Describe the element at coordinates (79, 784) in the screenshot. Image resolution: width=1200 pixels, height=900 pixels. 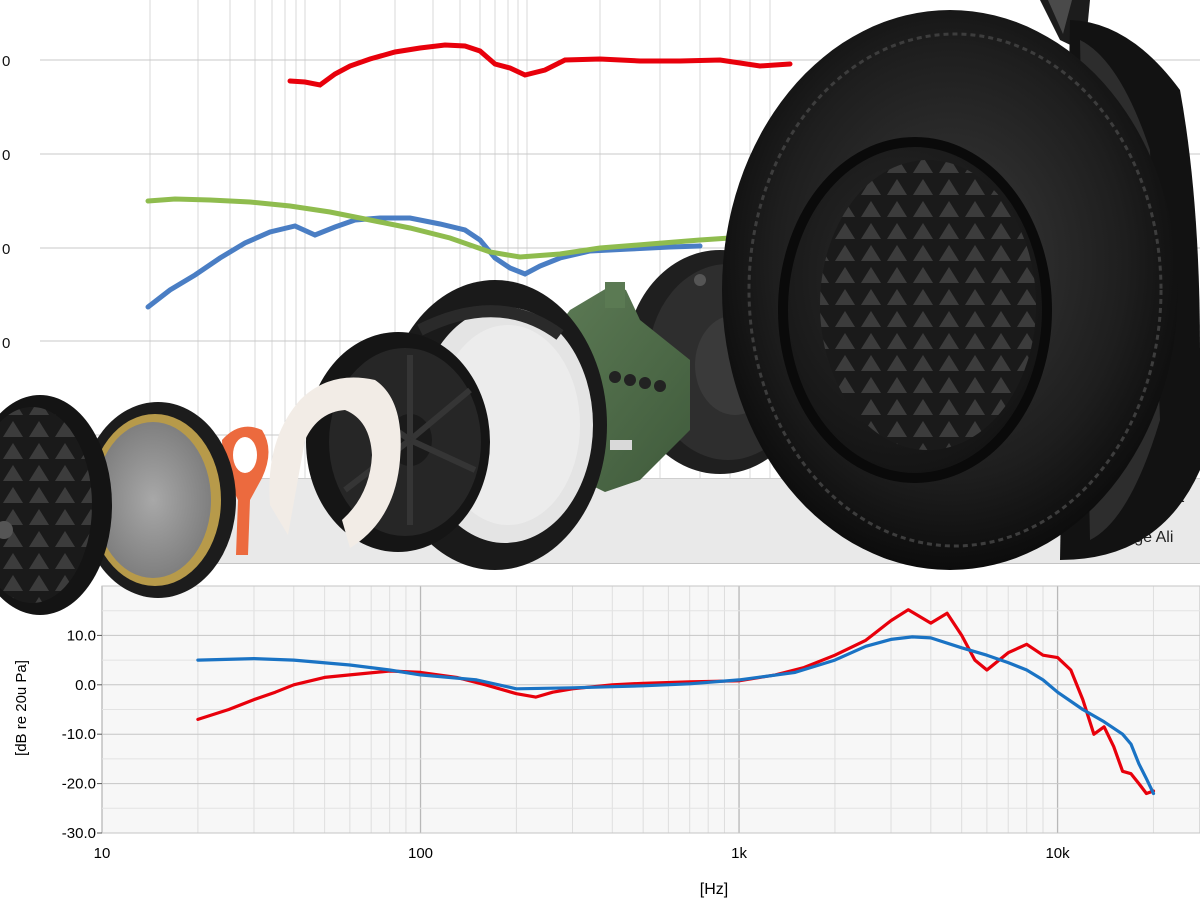
I see `y-tick-label: -20.0` at that location.